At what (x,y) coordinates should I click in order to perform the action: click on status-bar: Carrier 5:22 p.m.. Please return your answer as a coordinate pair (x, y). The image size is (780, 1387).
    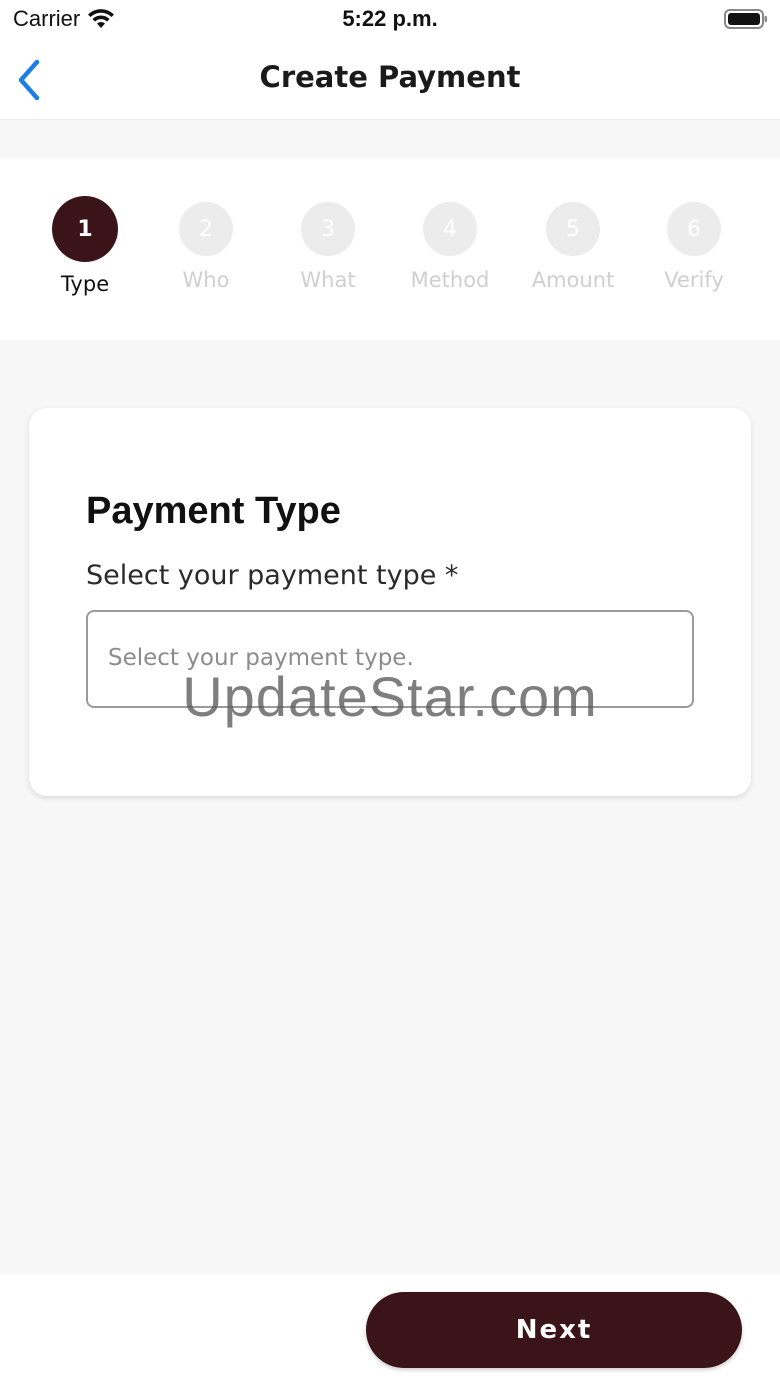
    Looking at the image, I should click on (390, 20).